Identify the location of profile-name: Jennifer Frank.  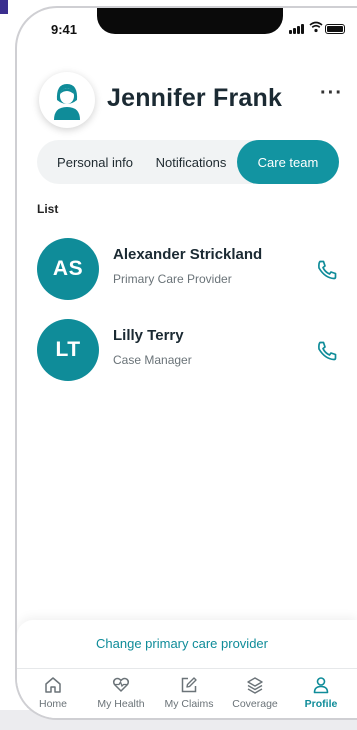
(195, 98).